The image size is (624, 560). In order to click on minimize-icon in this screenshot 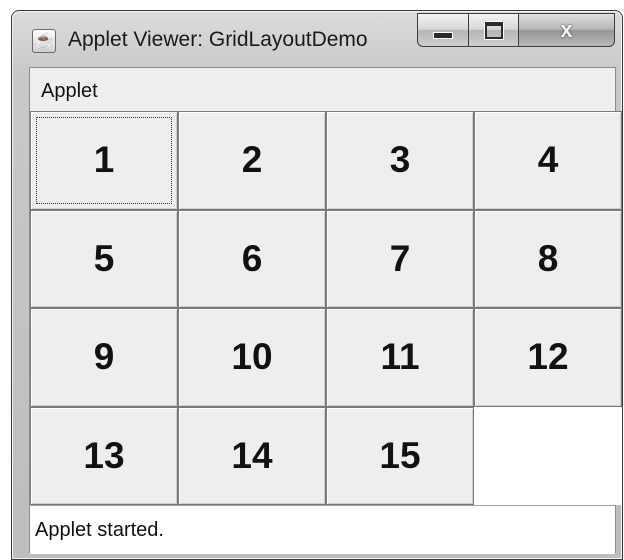, I will do `click(443, 35)`.